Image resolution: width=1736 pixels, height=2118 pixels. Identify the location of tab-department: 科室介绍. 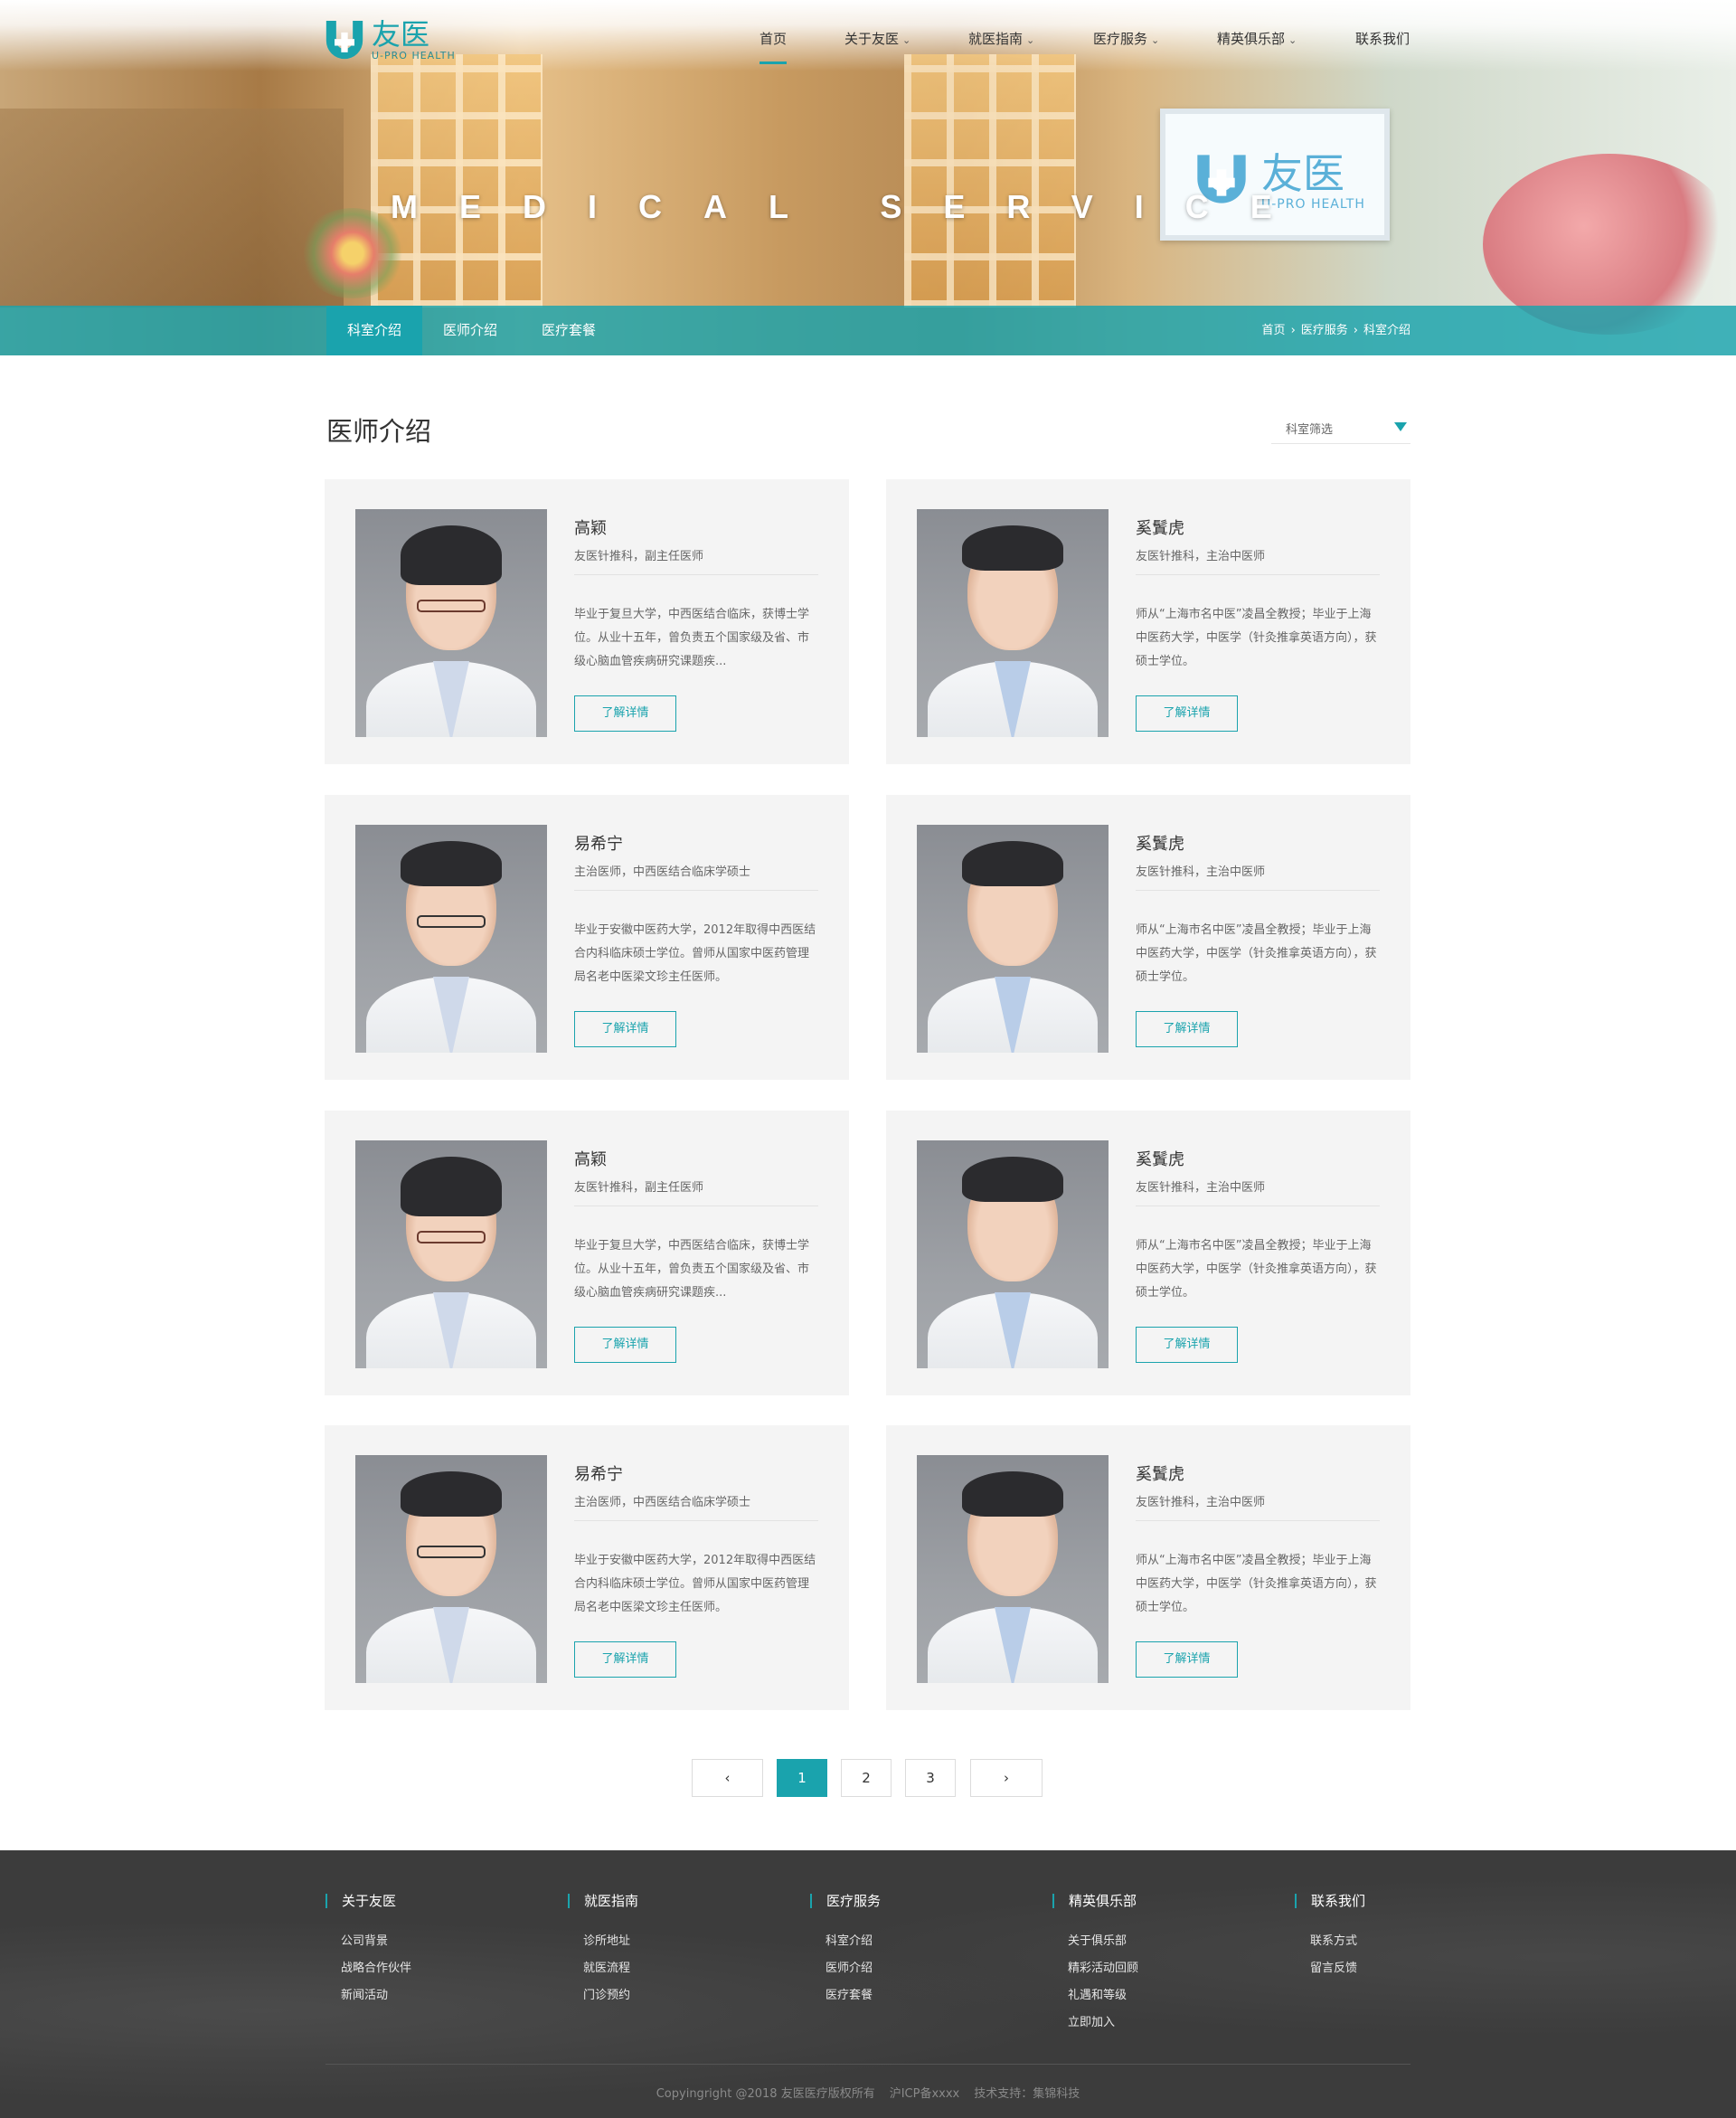
(374, 330).